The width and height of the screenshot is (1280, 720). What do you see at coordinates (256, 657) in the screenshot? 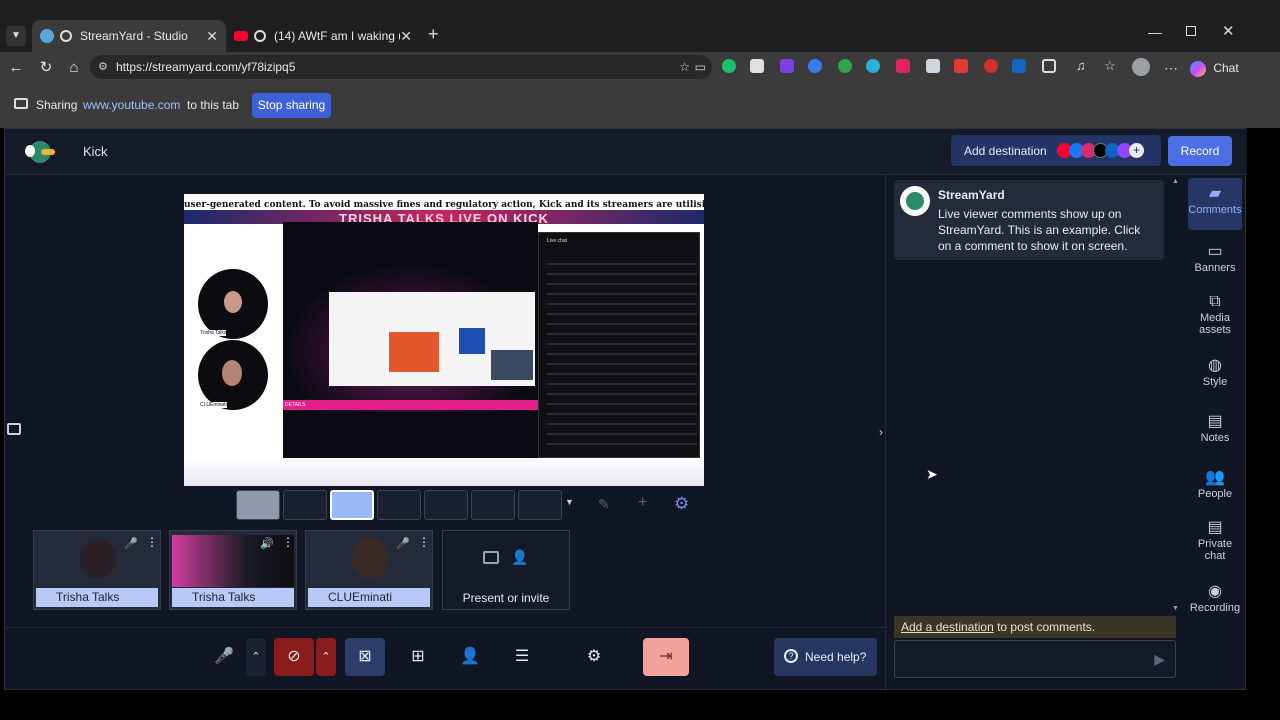
I see `mic-options-chevron-icon: ⌃` at bounding box center [256, 657].